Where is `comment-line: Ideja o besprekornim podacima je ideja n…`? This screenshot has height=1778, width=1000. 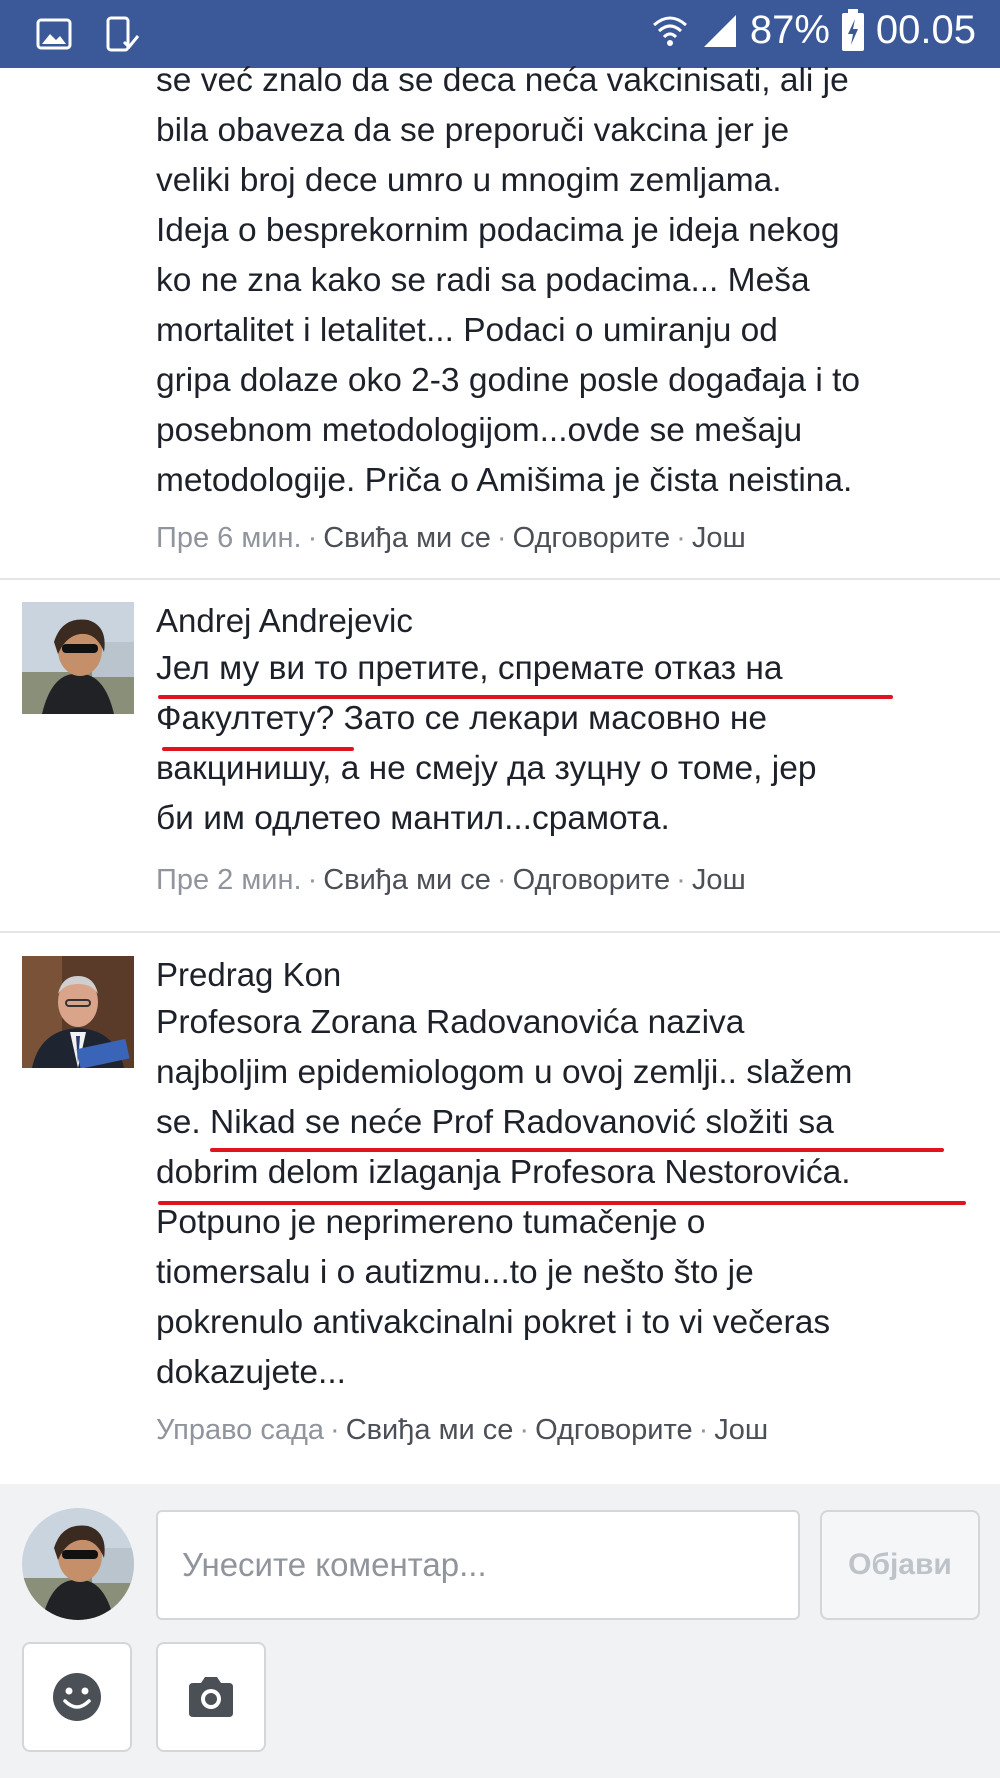 comment-line: Ideja o besprekornim podacima je ideja n… is located at coordinates (498, 230).